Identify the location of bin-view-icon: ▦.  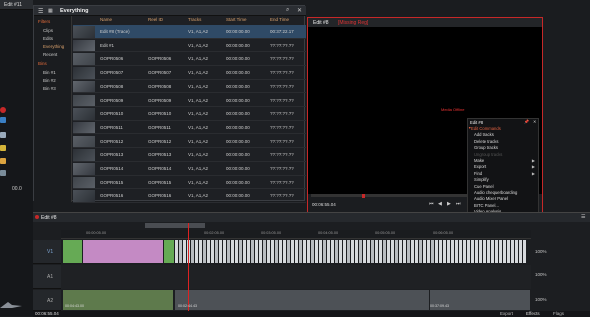
(50, 11).